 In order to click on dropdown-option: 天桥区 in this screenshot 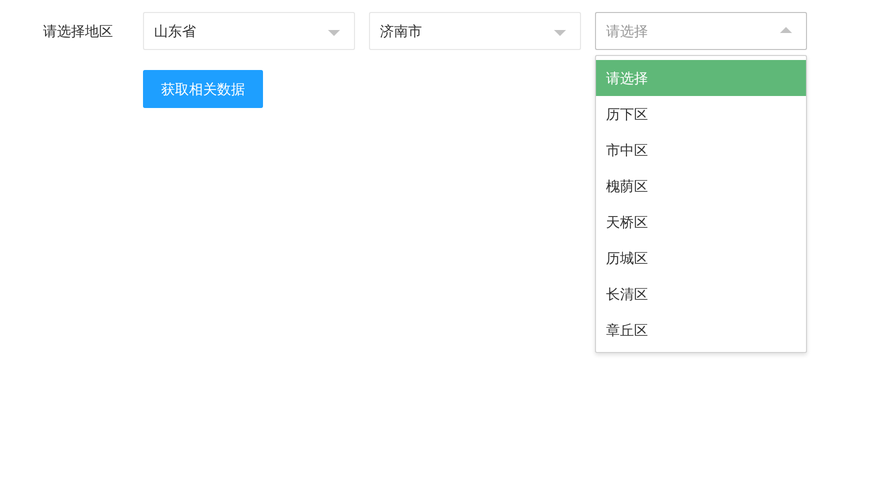, I will do `click(701, 222)`.